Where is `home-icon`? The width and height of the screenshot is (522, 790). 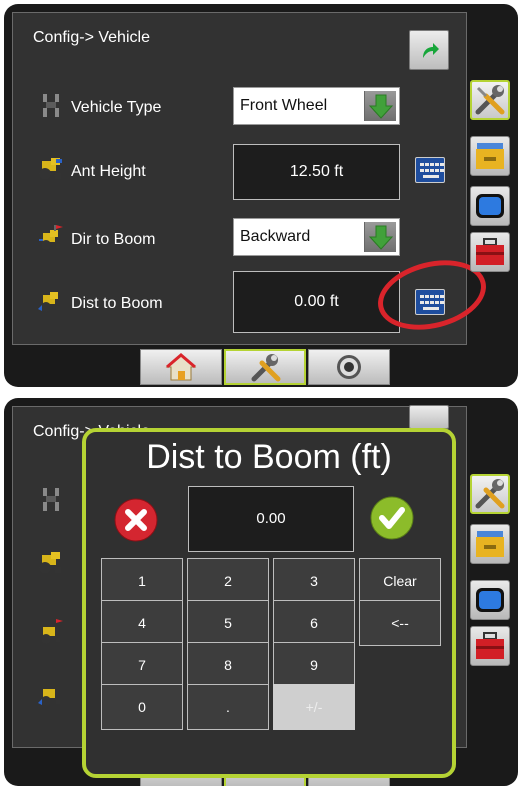
home-icon is located at coordinates (181, 367).